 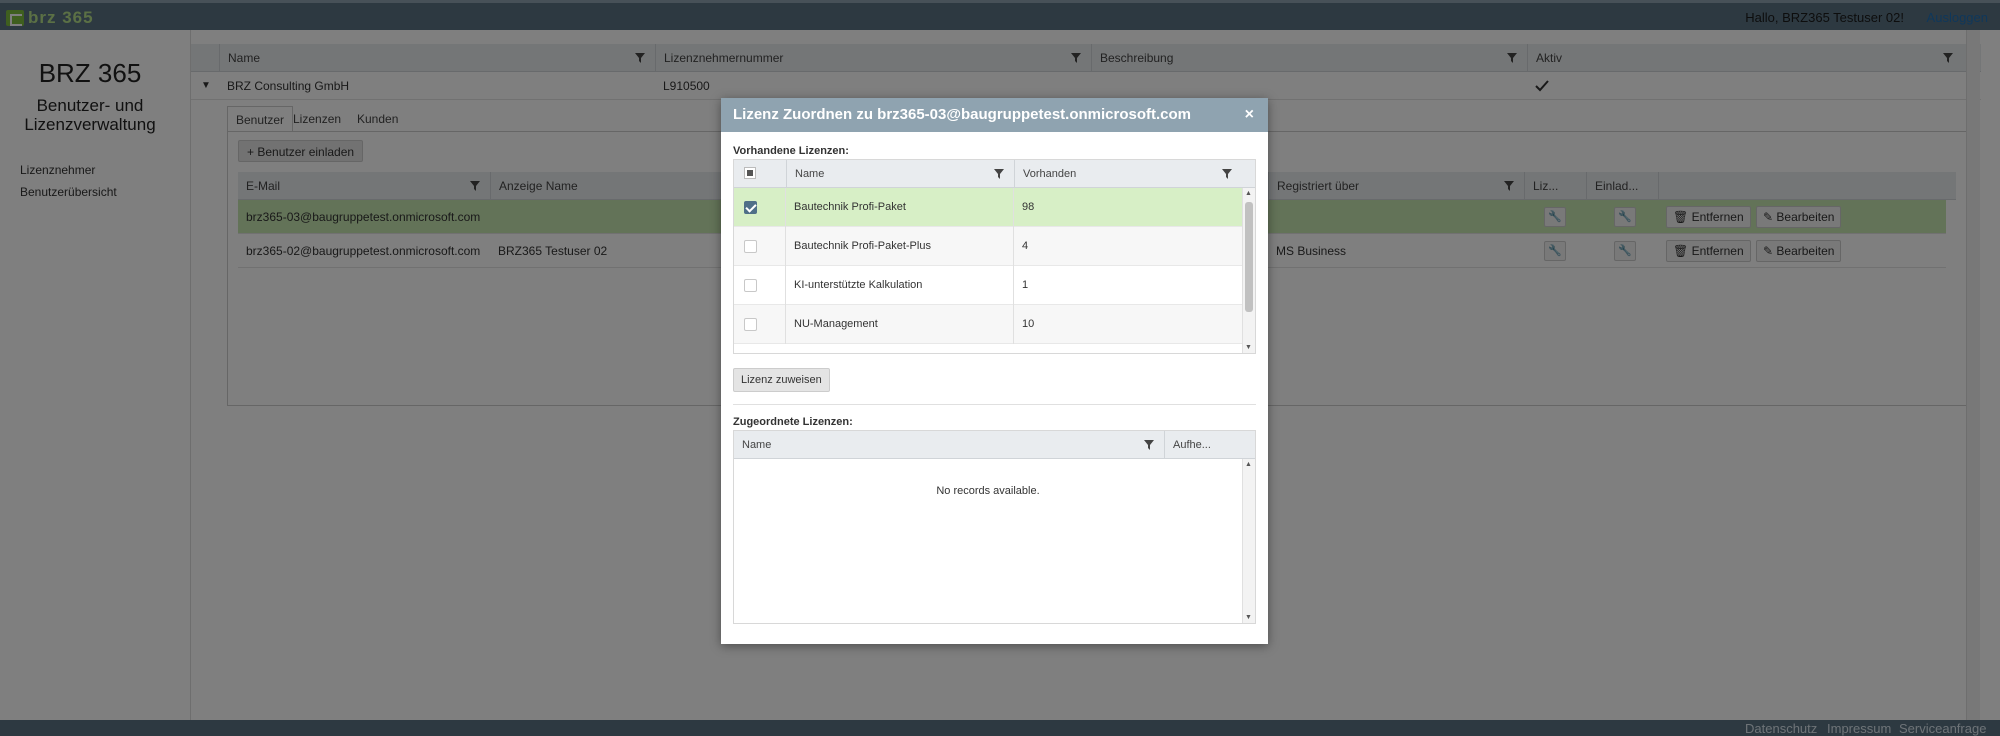 I want to click on select-all-checkbox, so click(x=750, y=173).